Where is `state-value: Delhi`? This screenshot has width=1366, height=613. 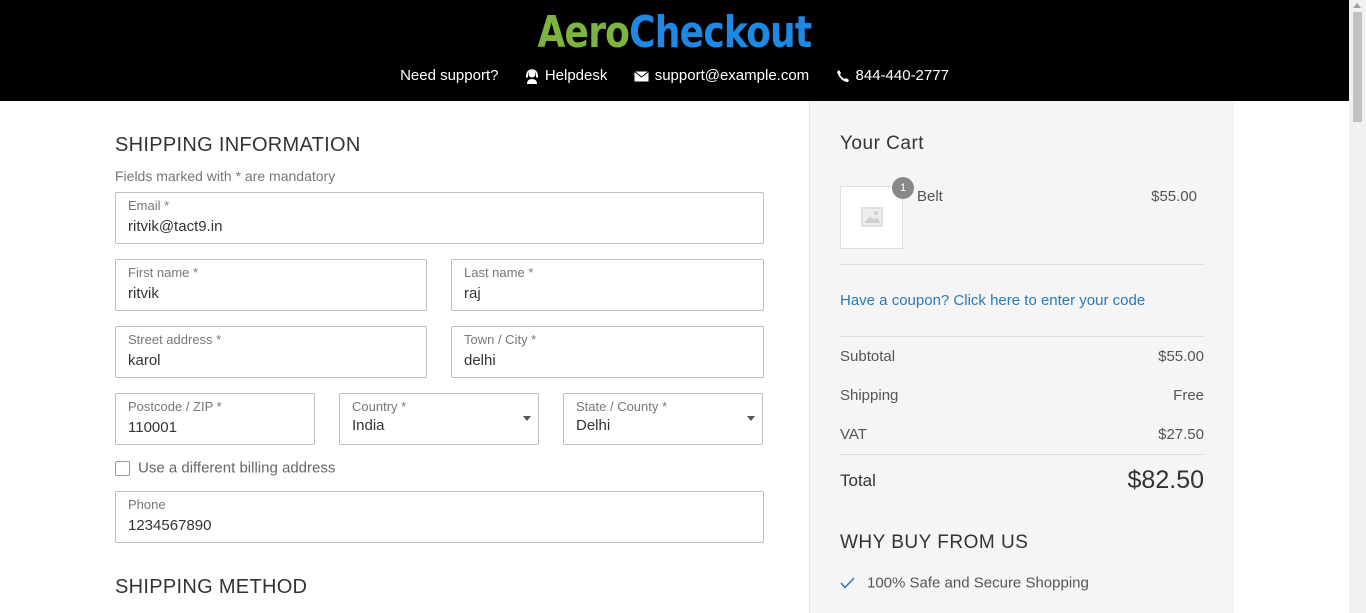 state-value: Delhi is located at coordinates (593, 425).